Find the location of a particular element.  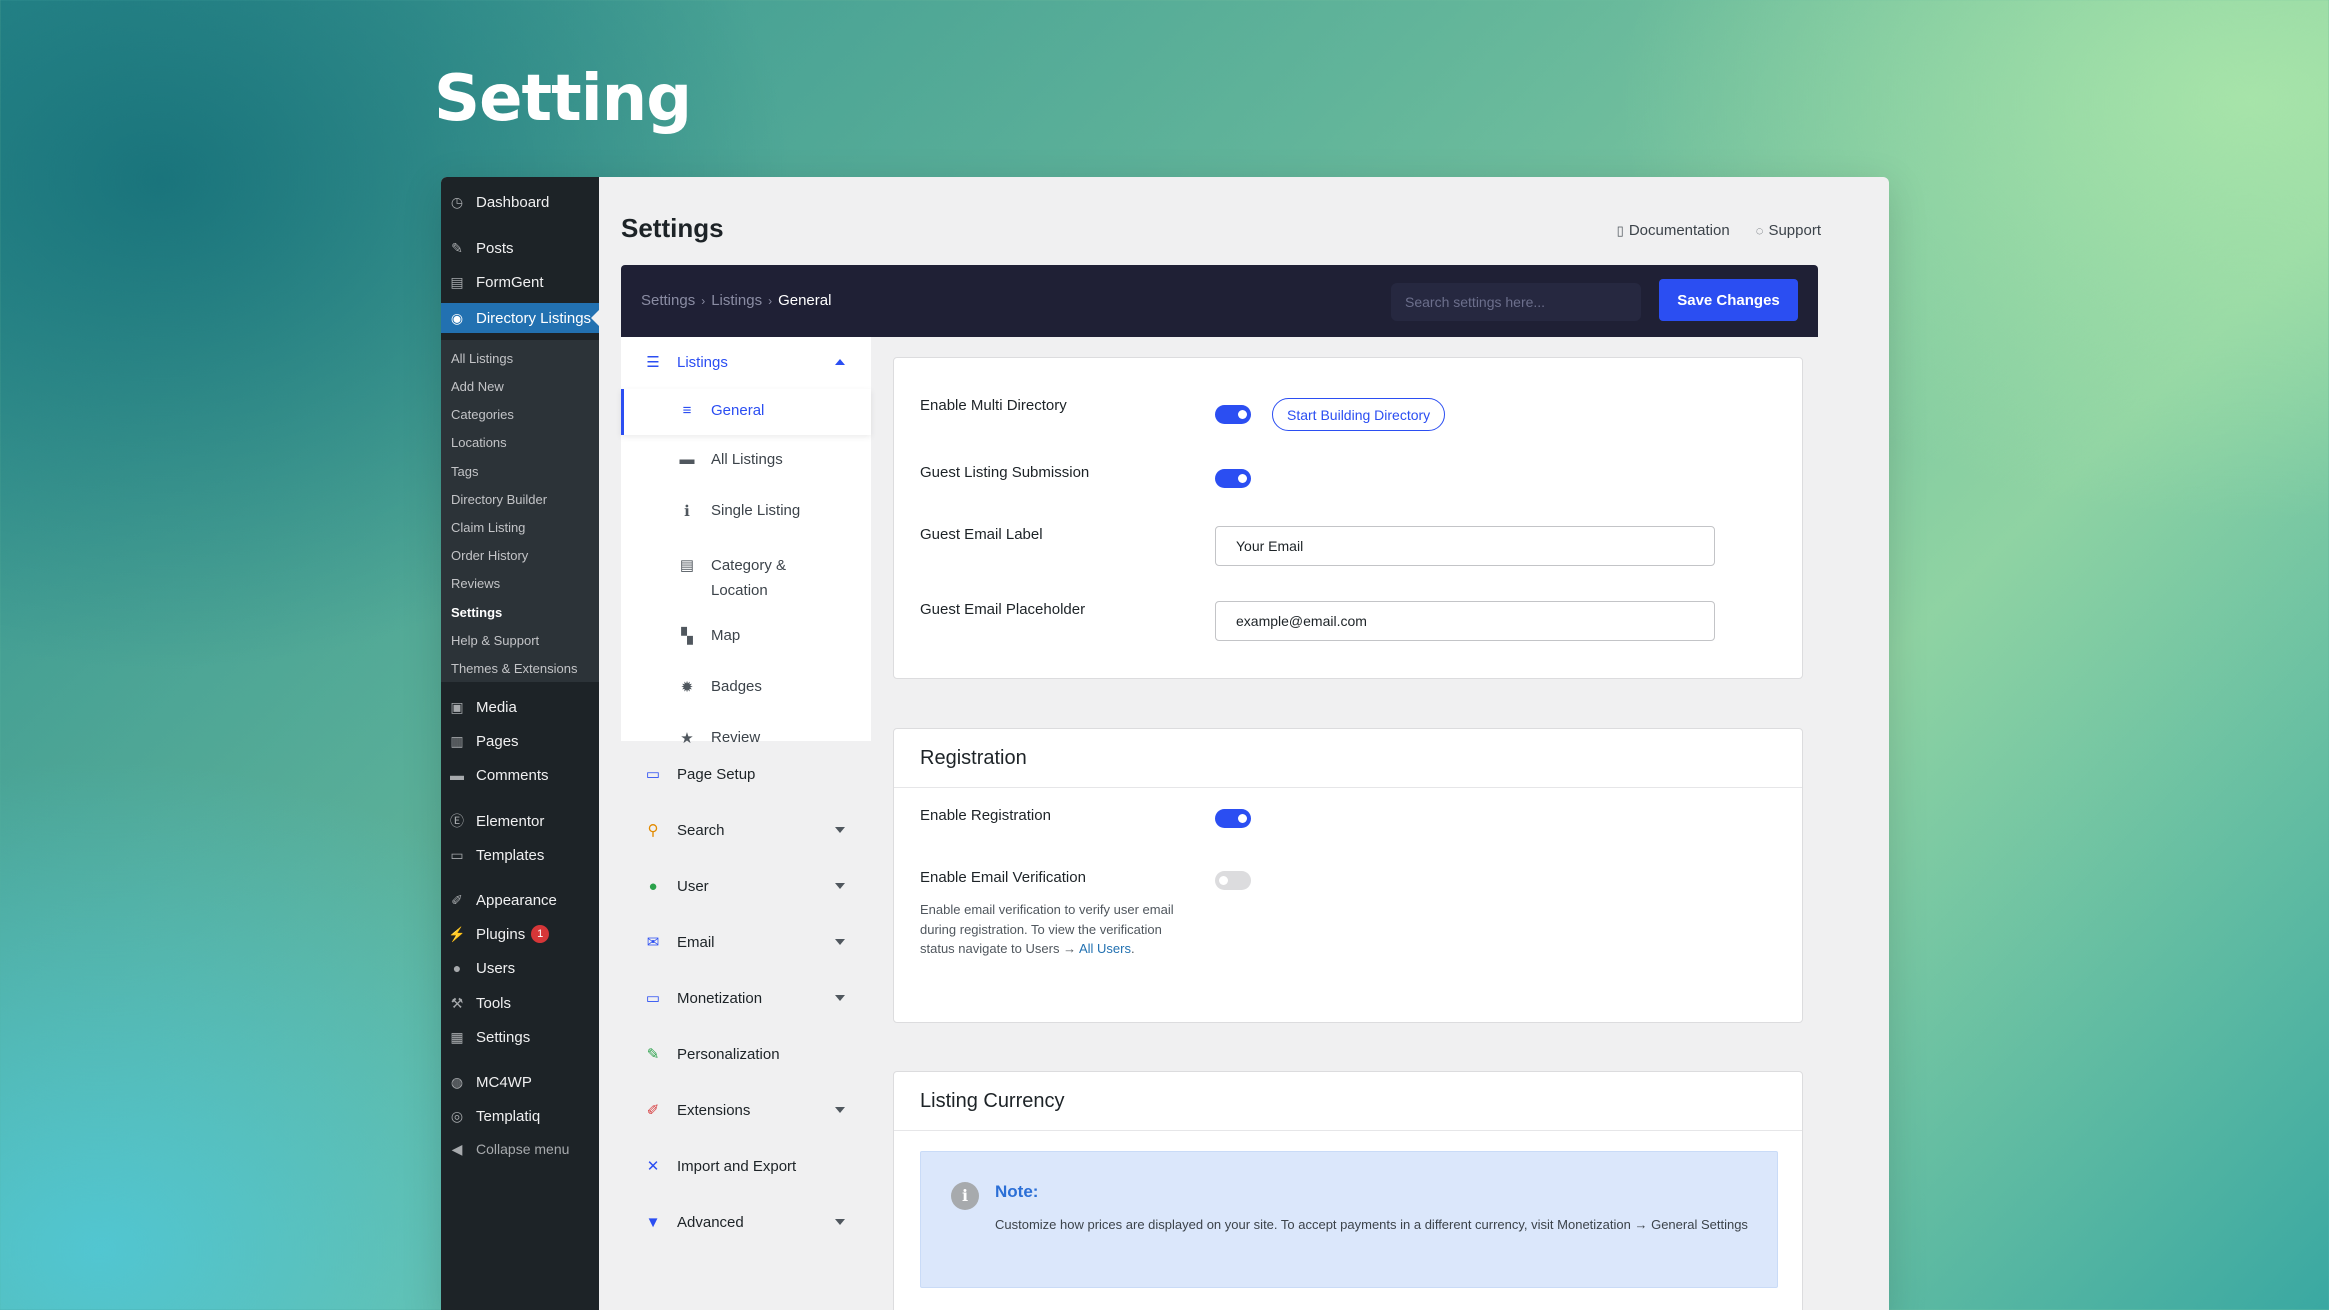

settings-nav-all-listings: ▬ All Listings is located at coordinates (746, 459).